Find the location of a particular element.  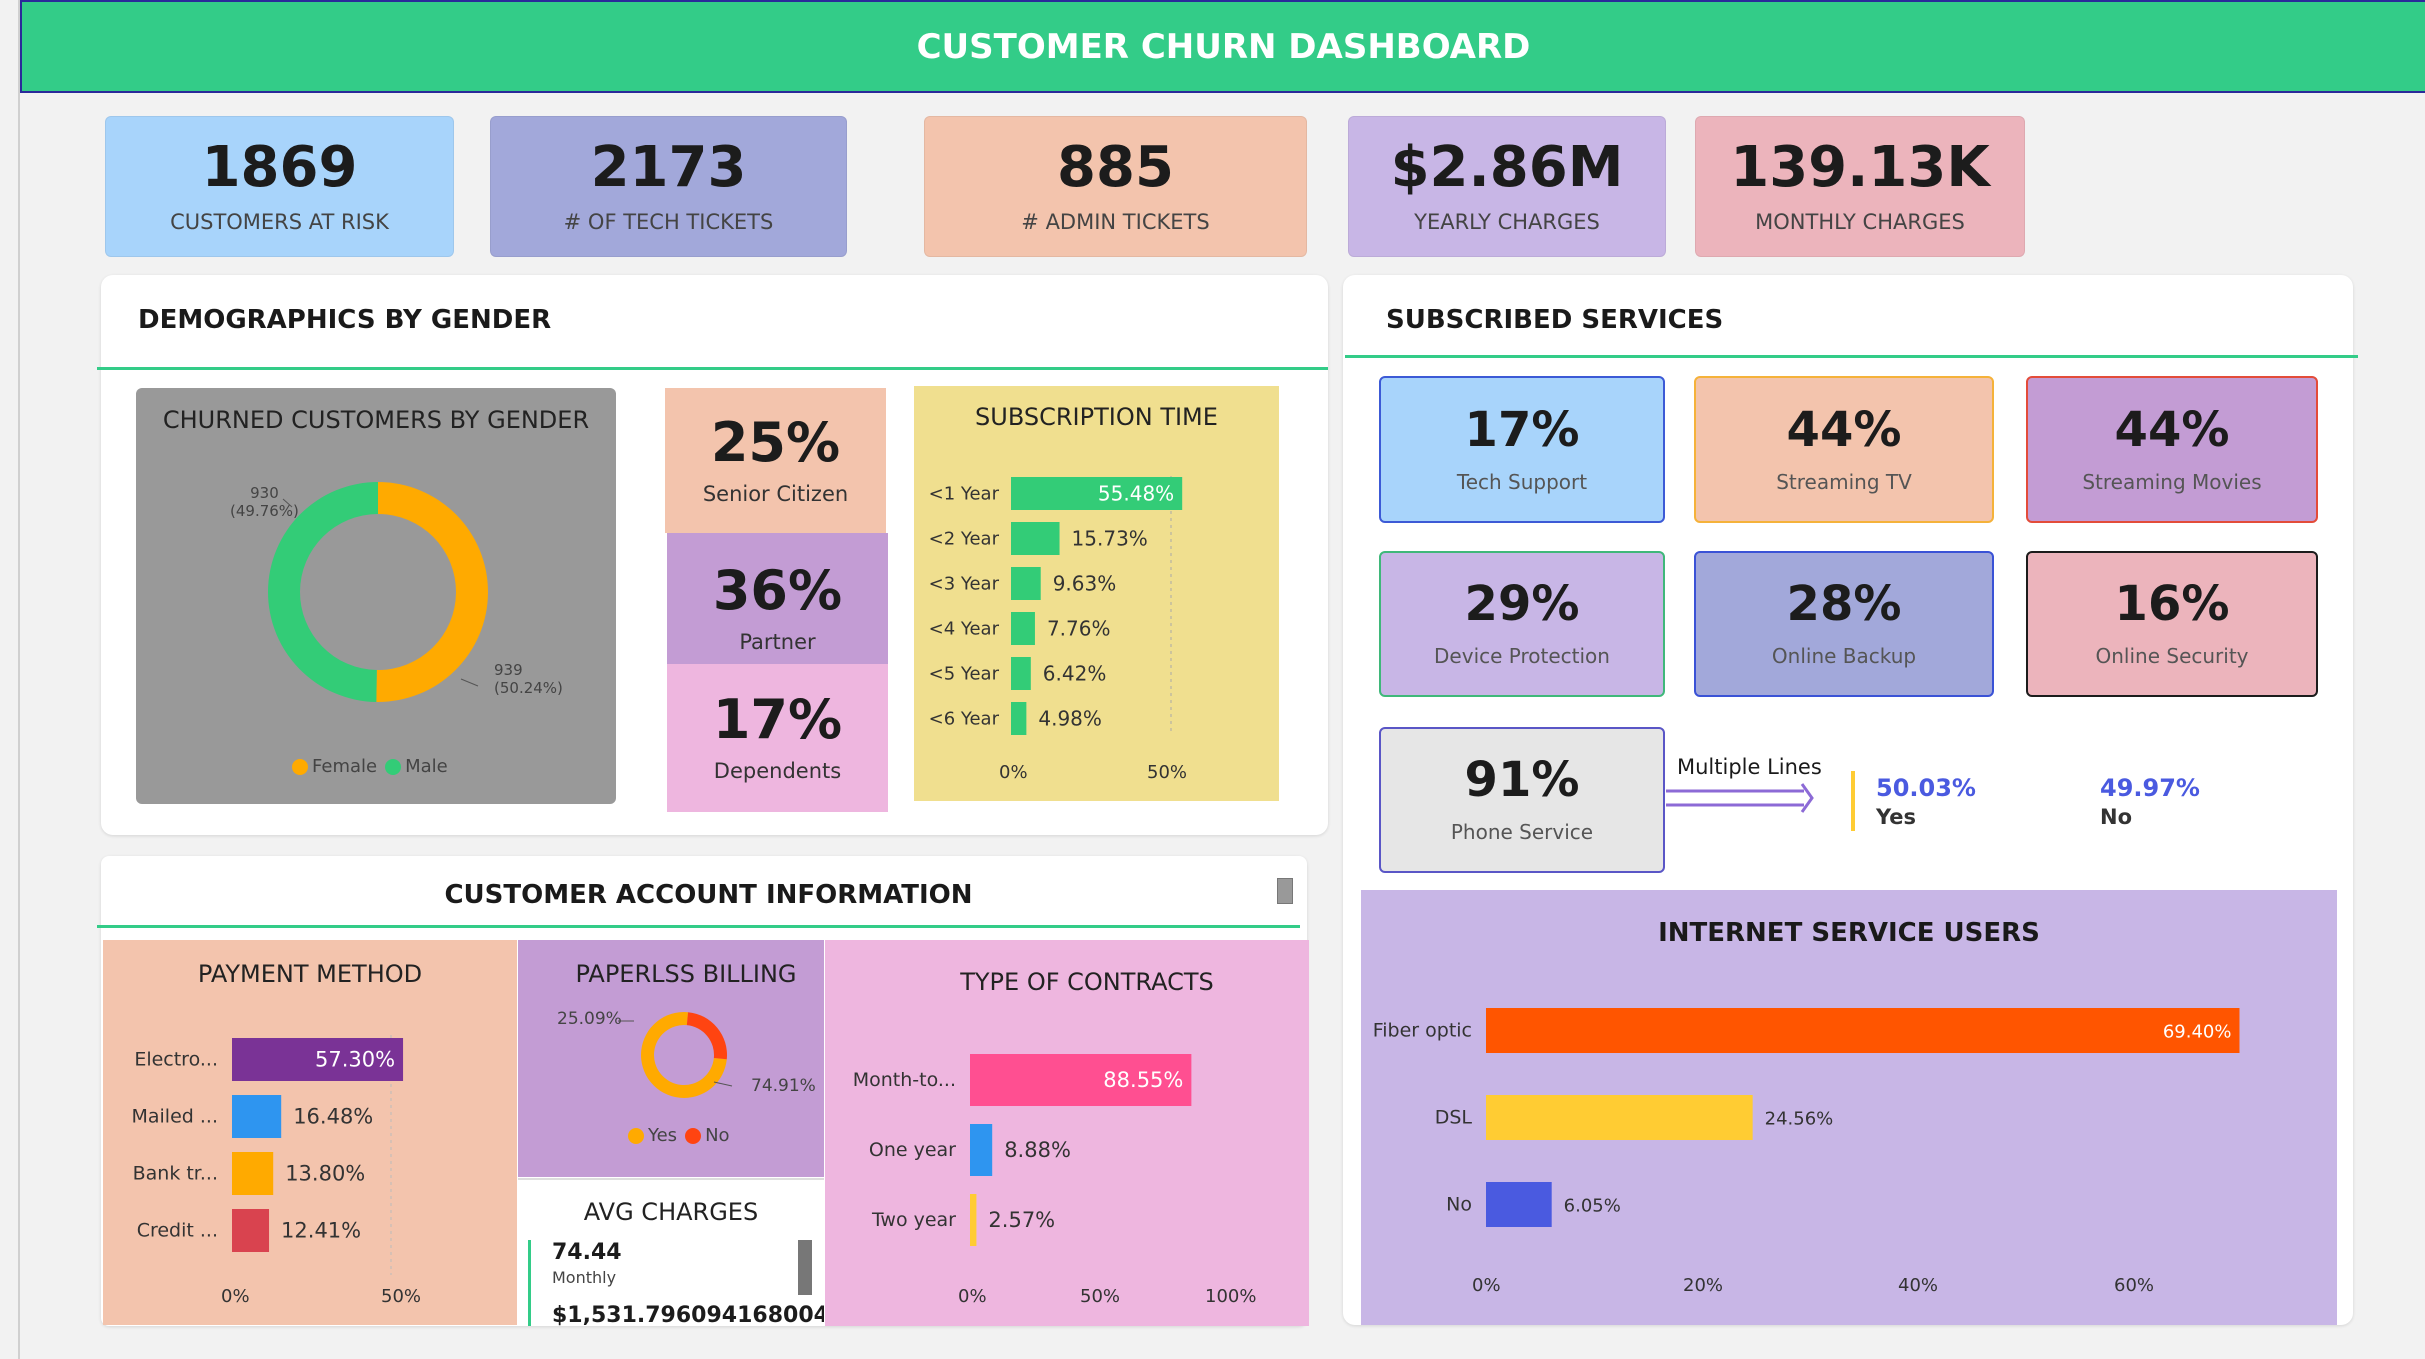

category-label: DSL is located at coordinates (1454, 1118).